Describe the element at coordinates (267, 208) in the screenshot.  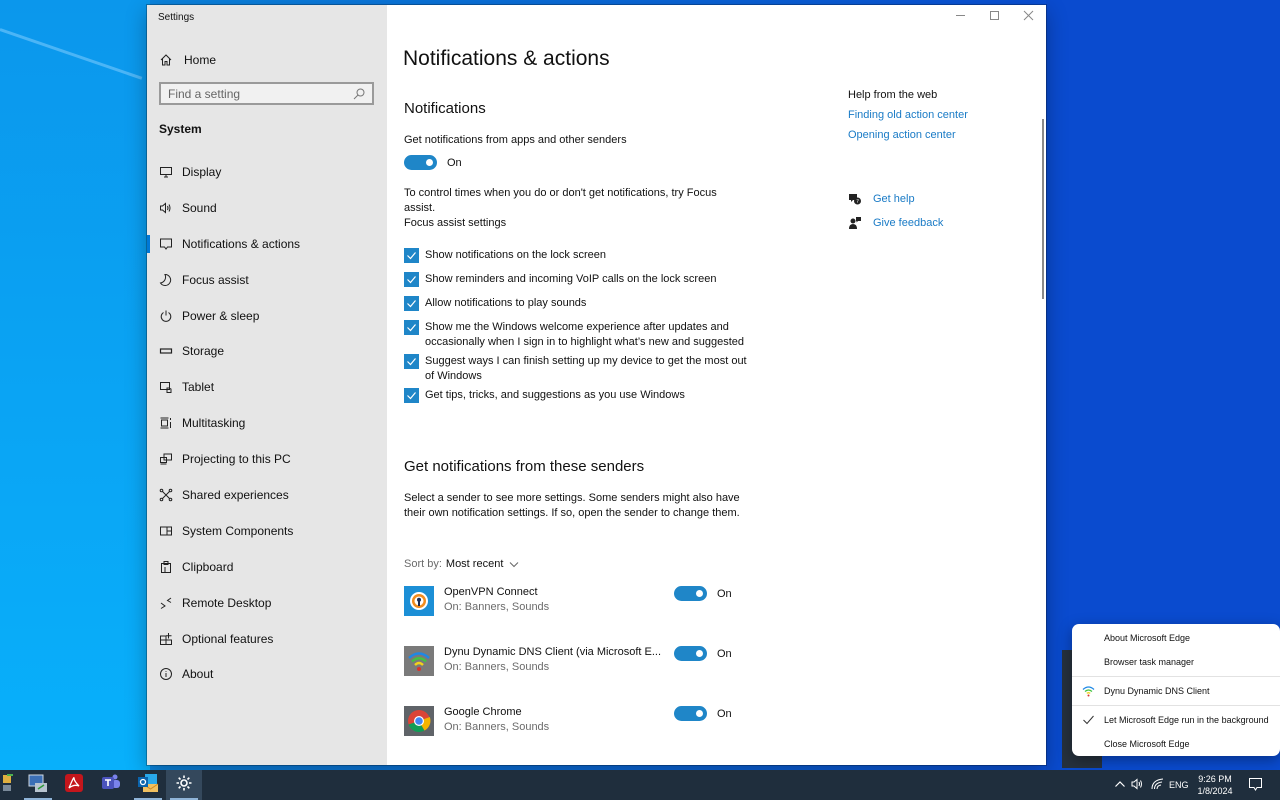
I see `sidebar-item-sound: Sound` at that location.